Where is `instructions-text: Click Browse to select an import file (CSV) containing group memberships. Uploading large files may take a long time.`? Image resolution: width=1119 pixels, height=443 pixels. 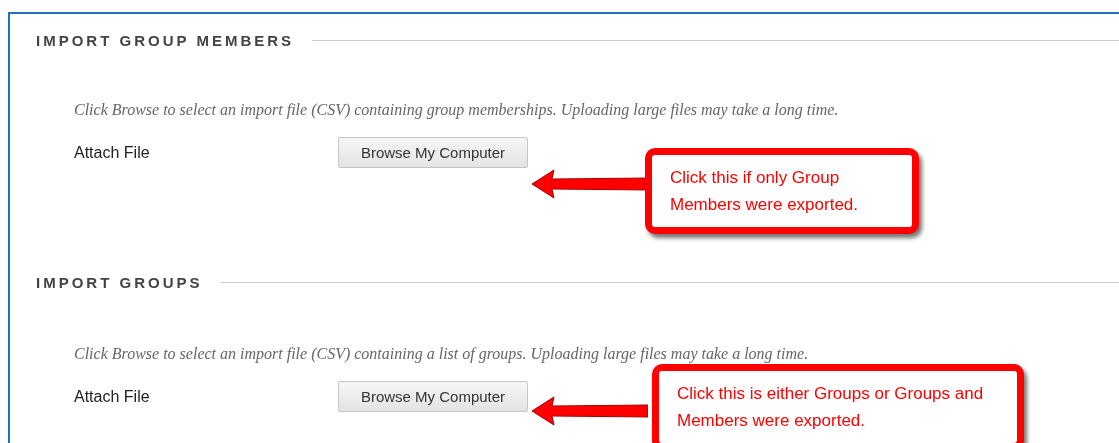 instructions-text: Click Browse to select an import file (CSV) containing group memberships. Uploading large files may take a long time. is located at coordinates (457, 110).